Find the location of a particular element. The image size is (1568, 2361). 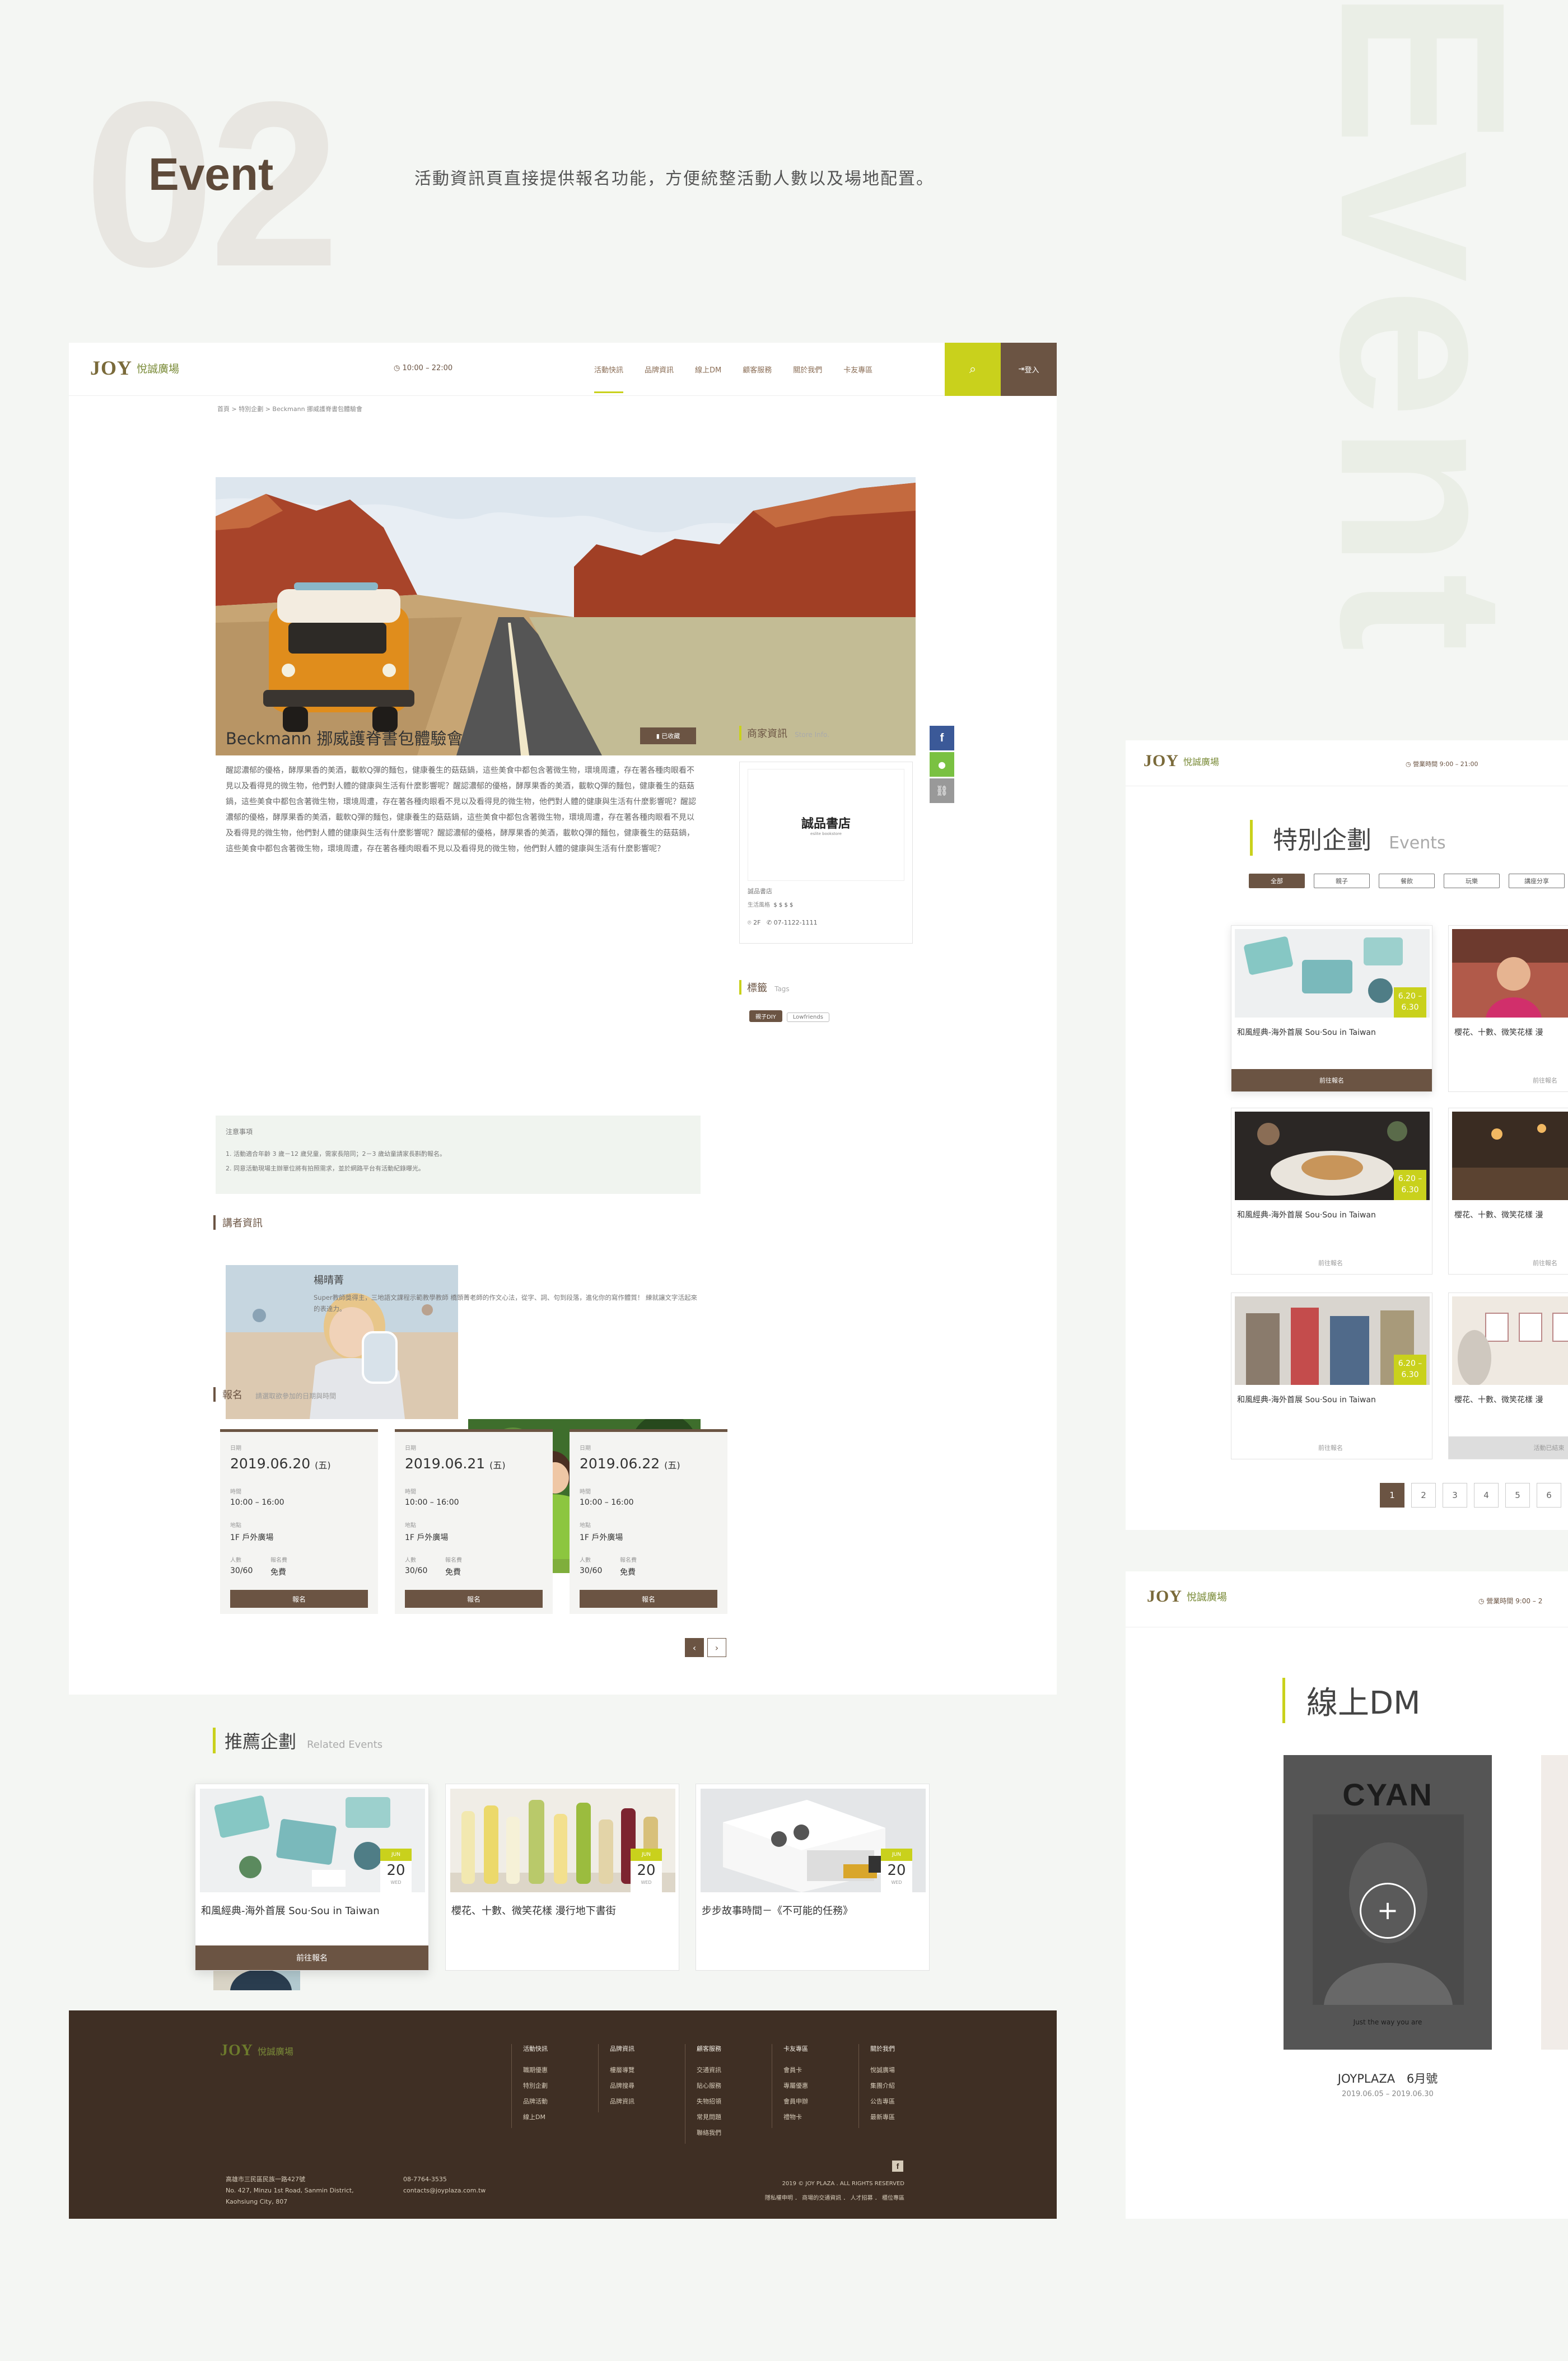

footer-links: 隱私權申明 ． 商場的交通資訊 ． 人才招募 ． 櫃位專區 is located at coordinates (823, 2197).